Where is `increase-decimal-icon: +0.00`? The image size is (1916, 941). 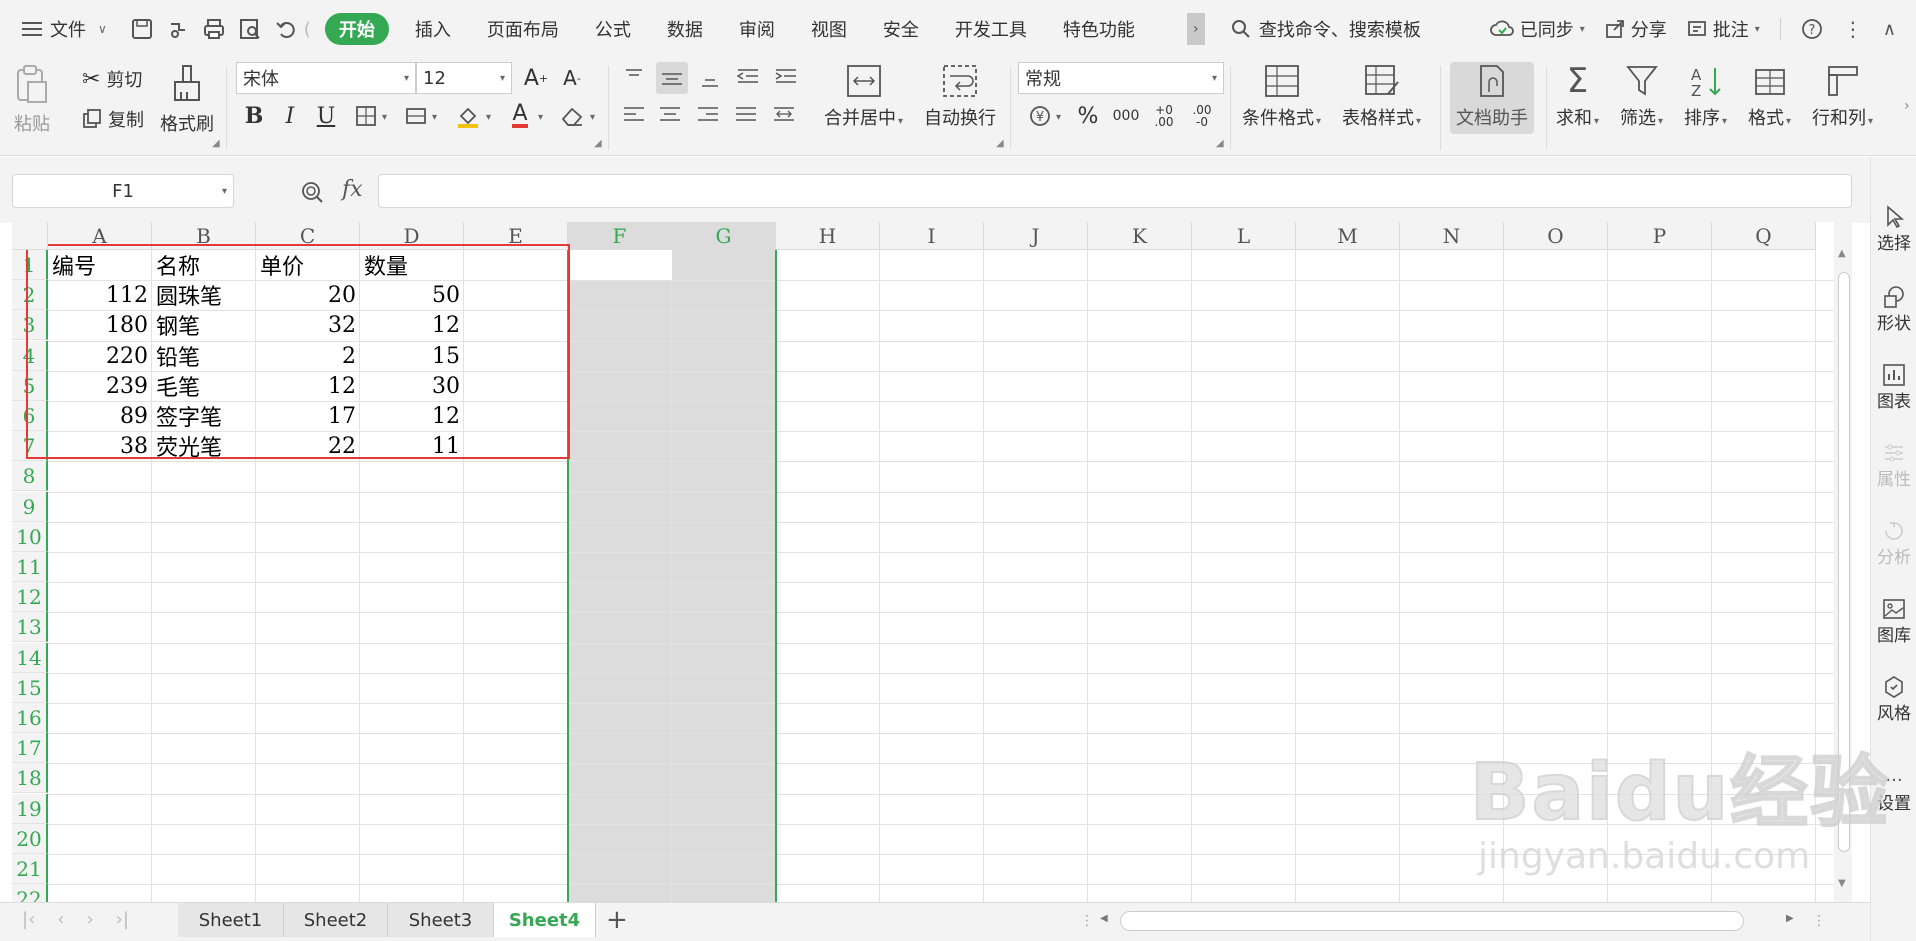
increase-decimal-icon: +0.00 is located at coordinates (1164, 116).